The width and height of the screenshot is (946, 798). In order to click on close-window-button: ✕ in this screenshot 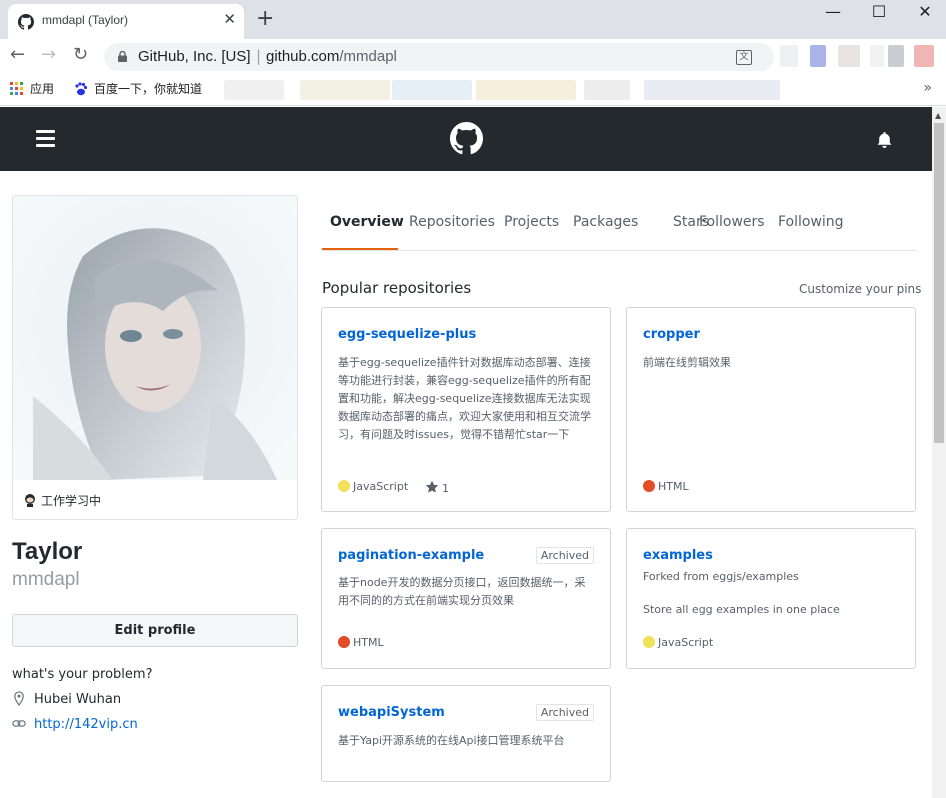, I will do `click(924, 11)`.